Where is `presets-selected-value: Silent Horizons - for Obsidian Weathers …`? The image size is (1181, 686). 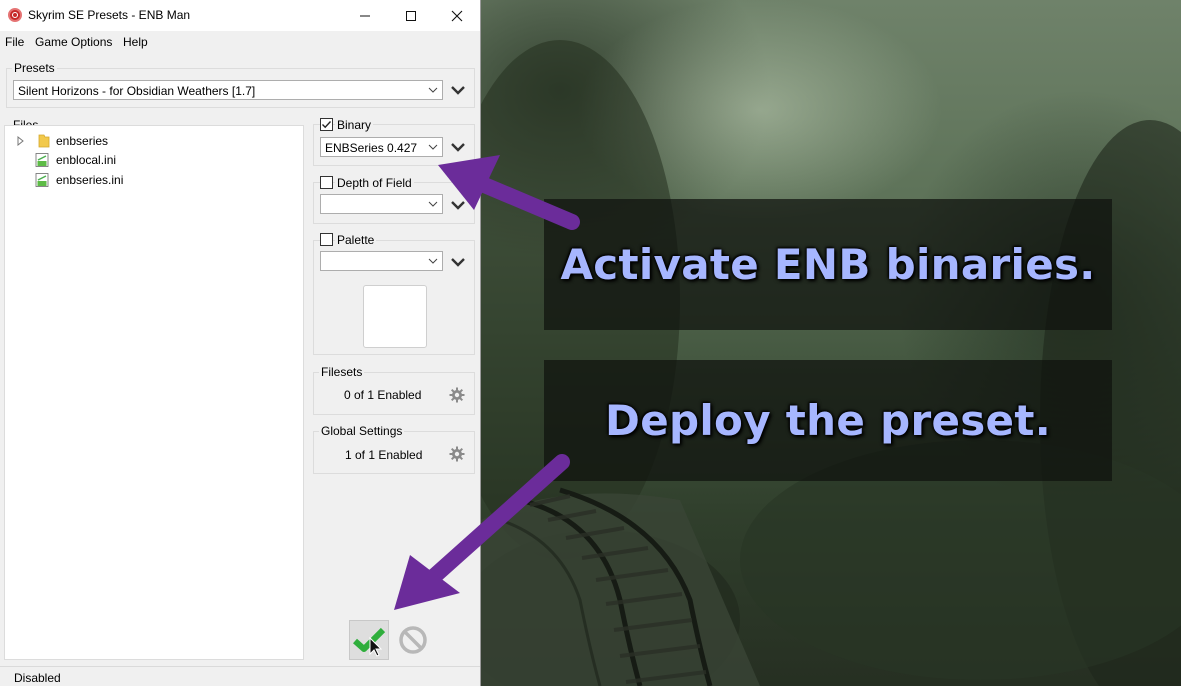 presets-selected-value: Silent Horizons - for Obsidian Weathers … is located at coordinates (137, 91).